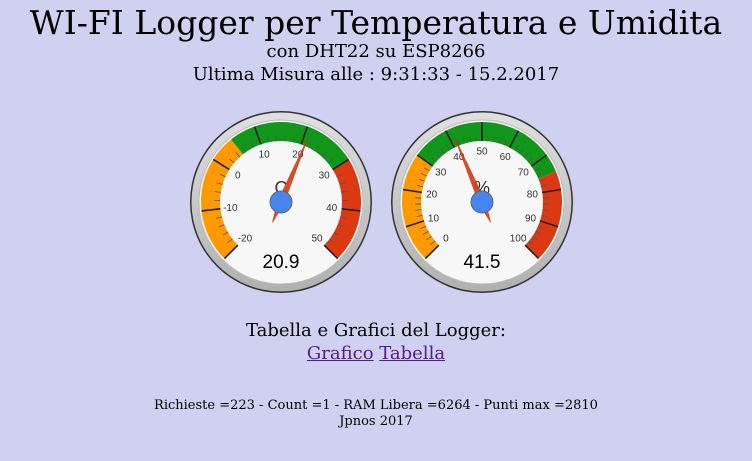  Describe the element at coordinates (524, 173) in the screenshot. I see `gauge-tick-label: 70` at that location.